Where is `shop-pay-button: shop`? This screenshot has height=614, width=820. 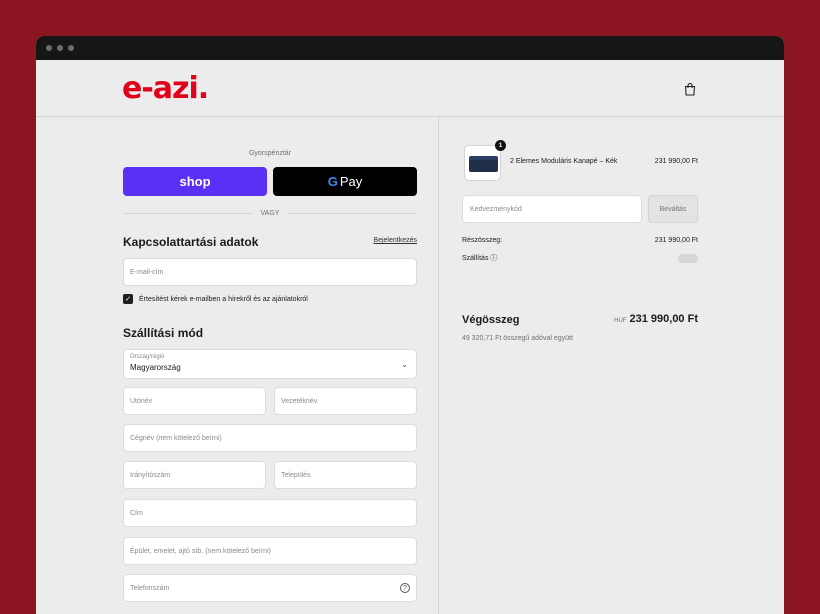
shop-pay-button: shop is located at coordinates (195, 181).